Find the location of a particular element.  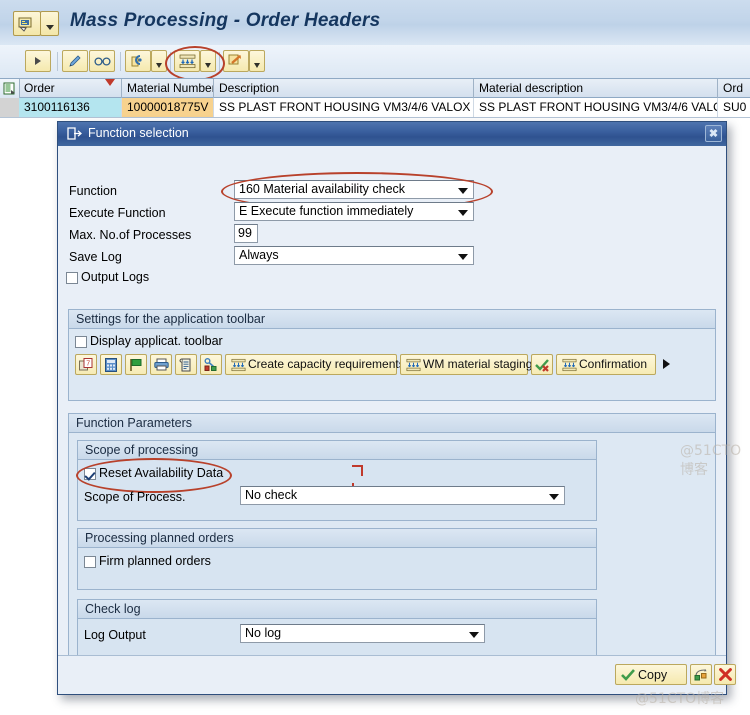

printer-icon-button is located at coordinates (161, 364).